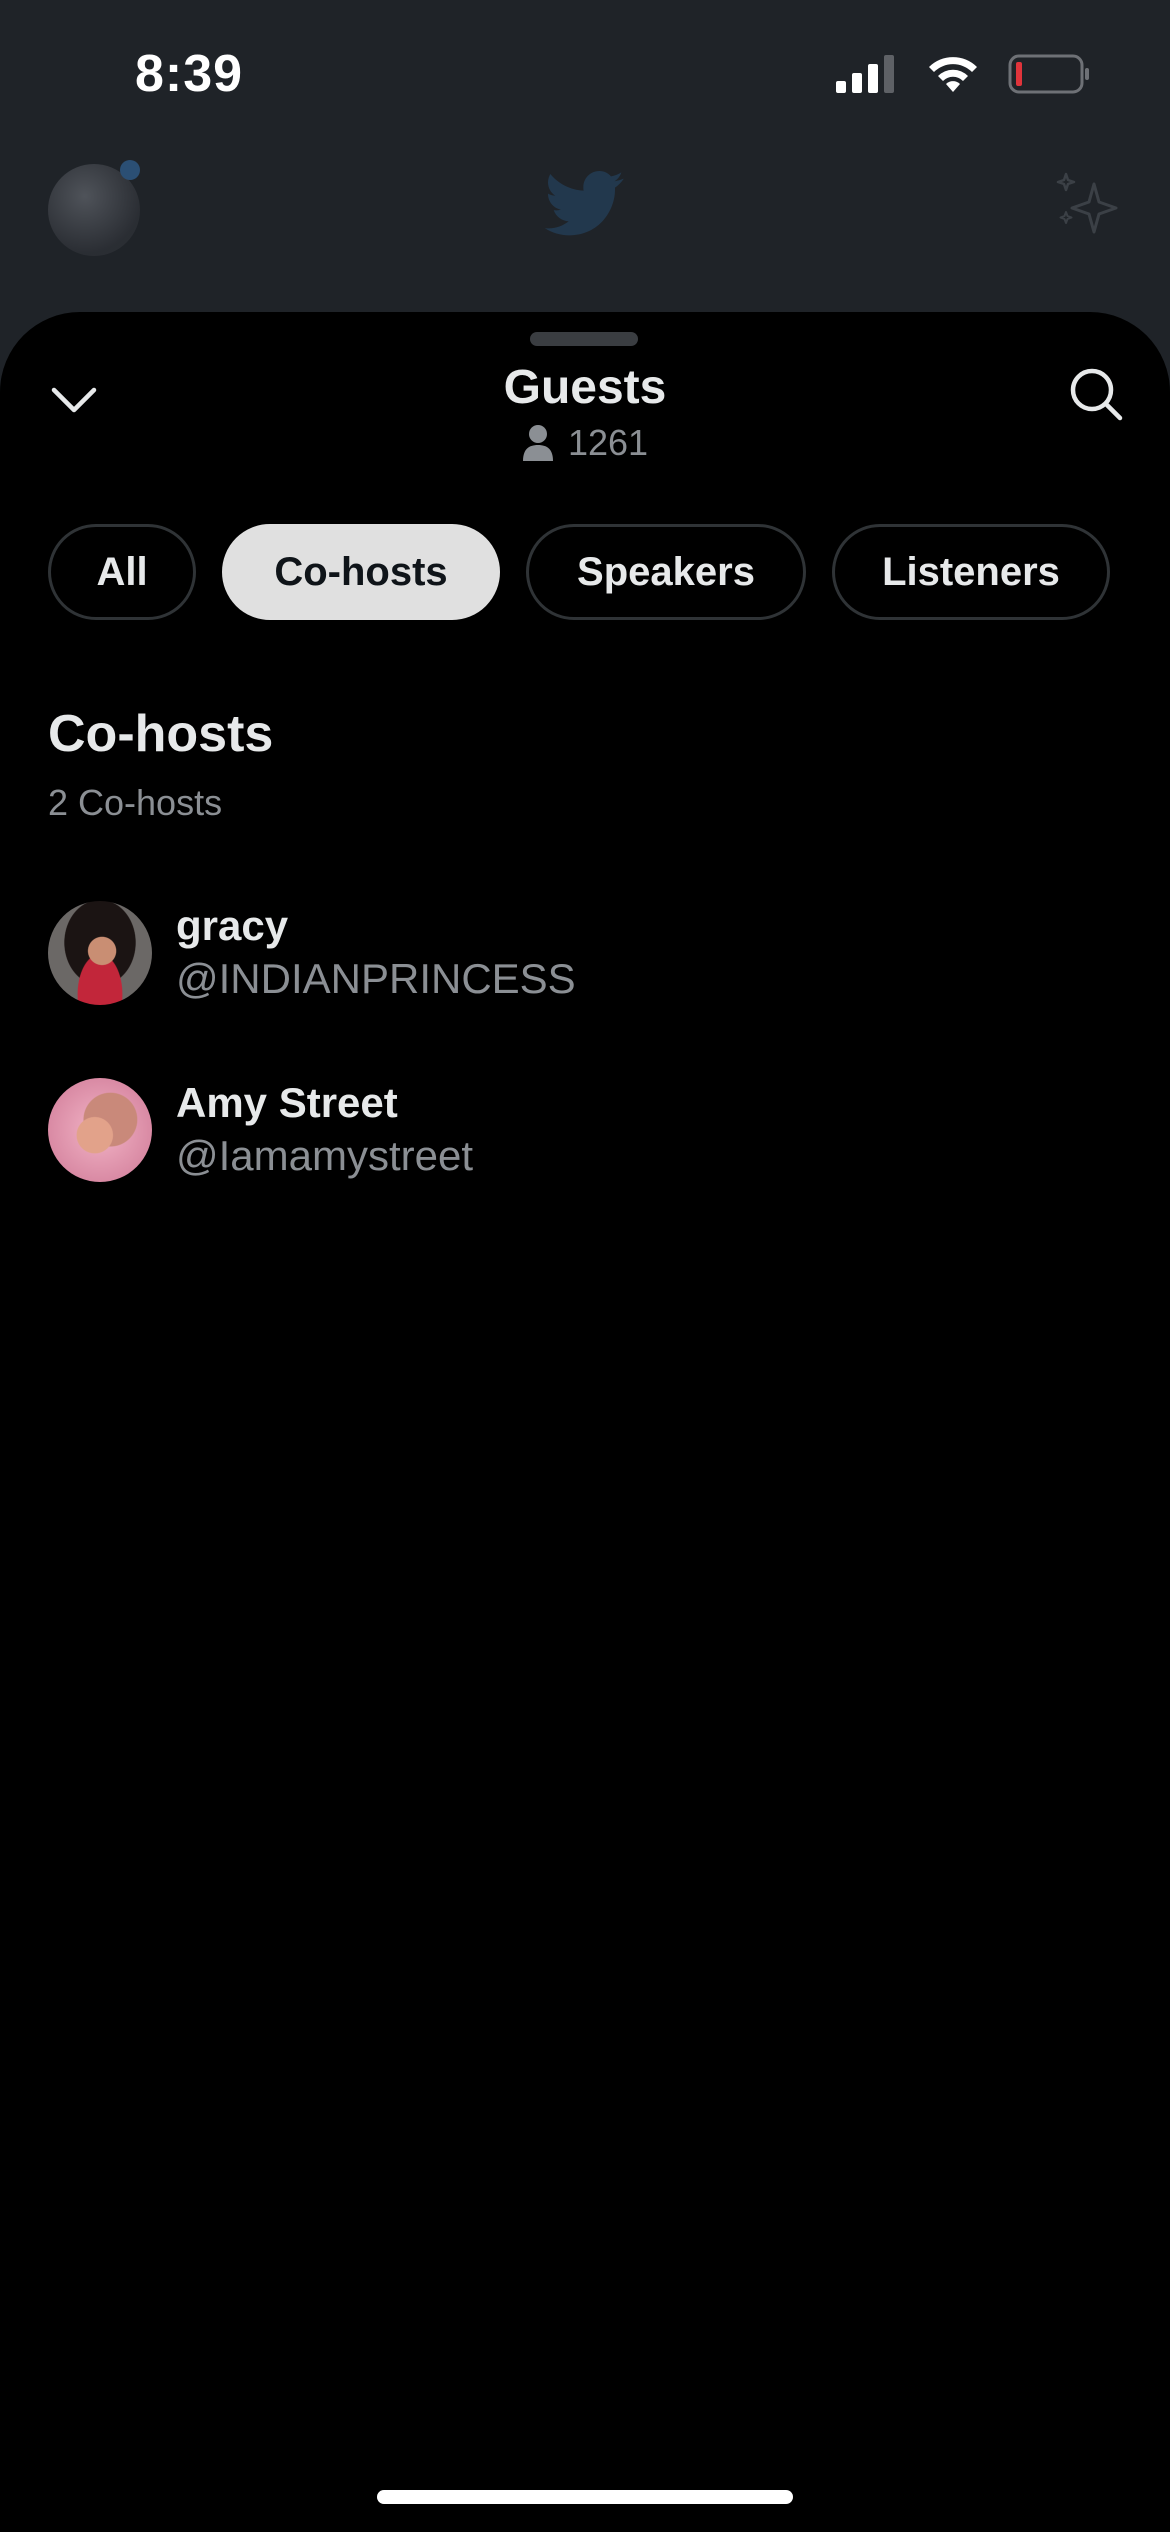 Image resolution: width=1170 pixels, height=2532 pixels. Describe the element at coordinates (376, 978) in the screenshot. I see `user-handle: @INDIANPRINCESS` at that location.